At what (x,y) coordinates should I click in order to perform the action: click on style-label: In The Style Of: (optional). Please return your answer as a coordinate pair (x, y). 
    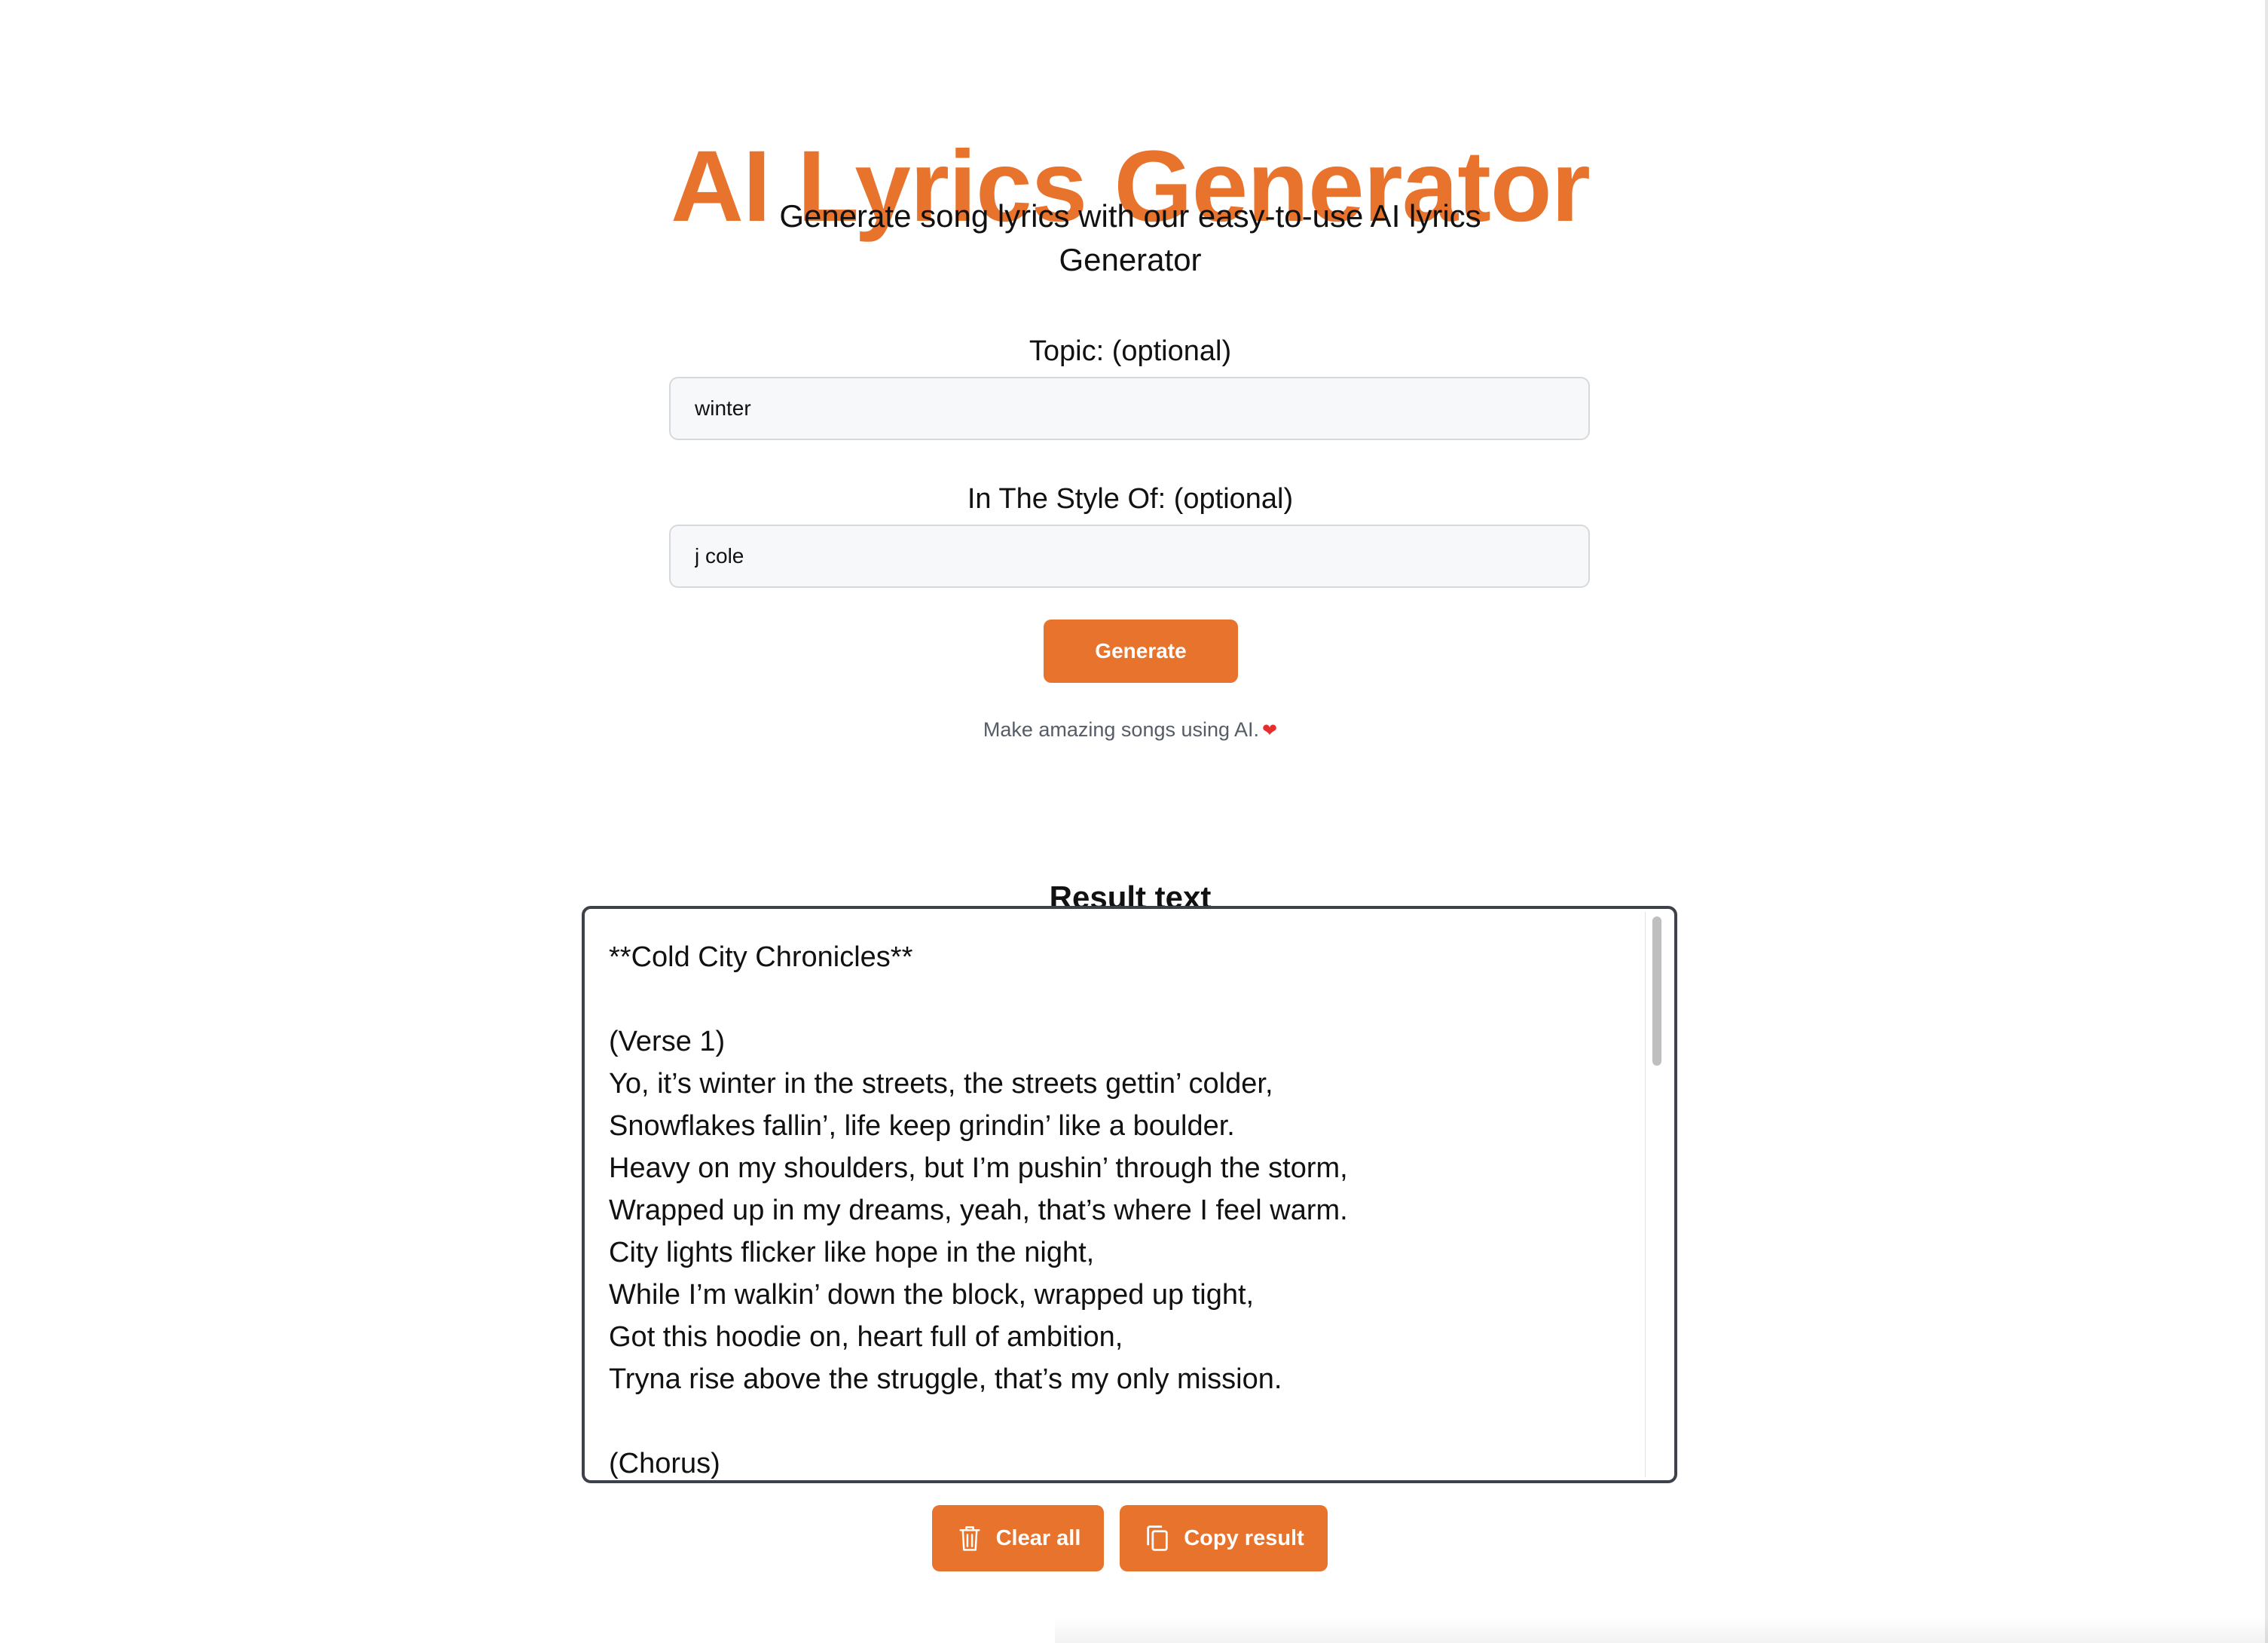
    Looking at the image, I should click on (1130, 499).